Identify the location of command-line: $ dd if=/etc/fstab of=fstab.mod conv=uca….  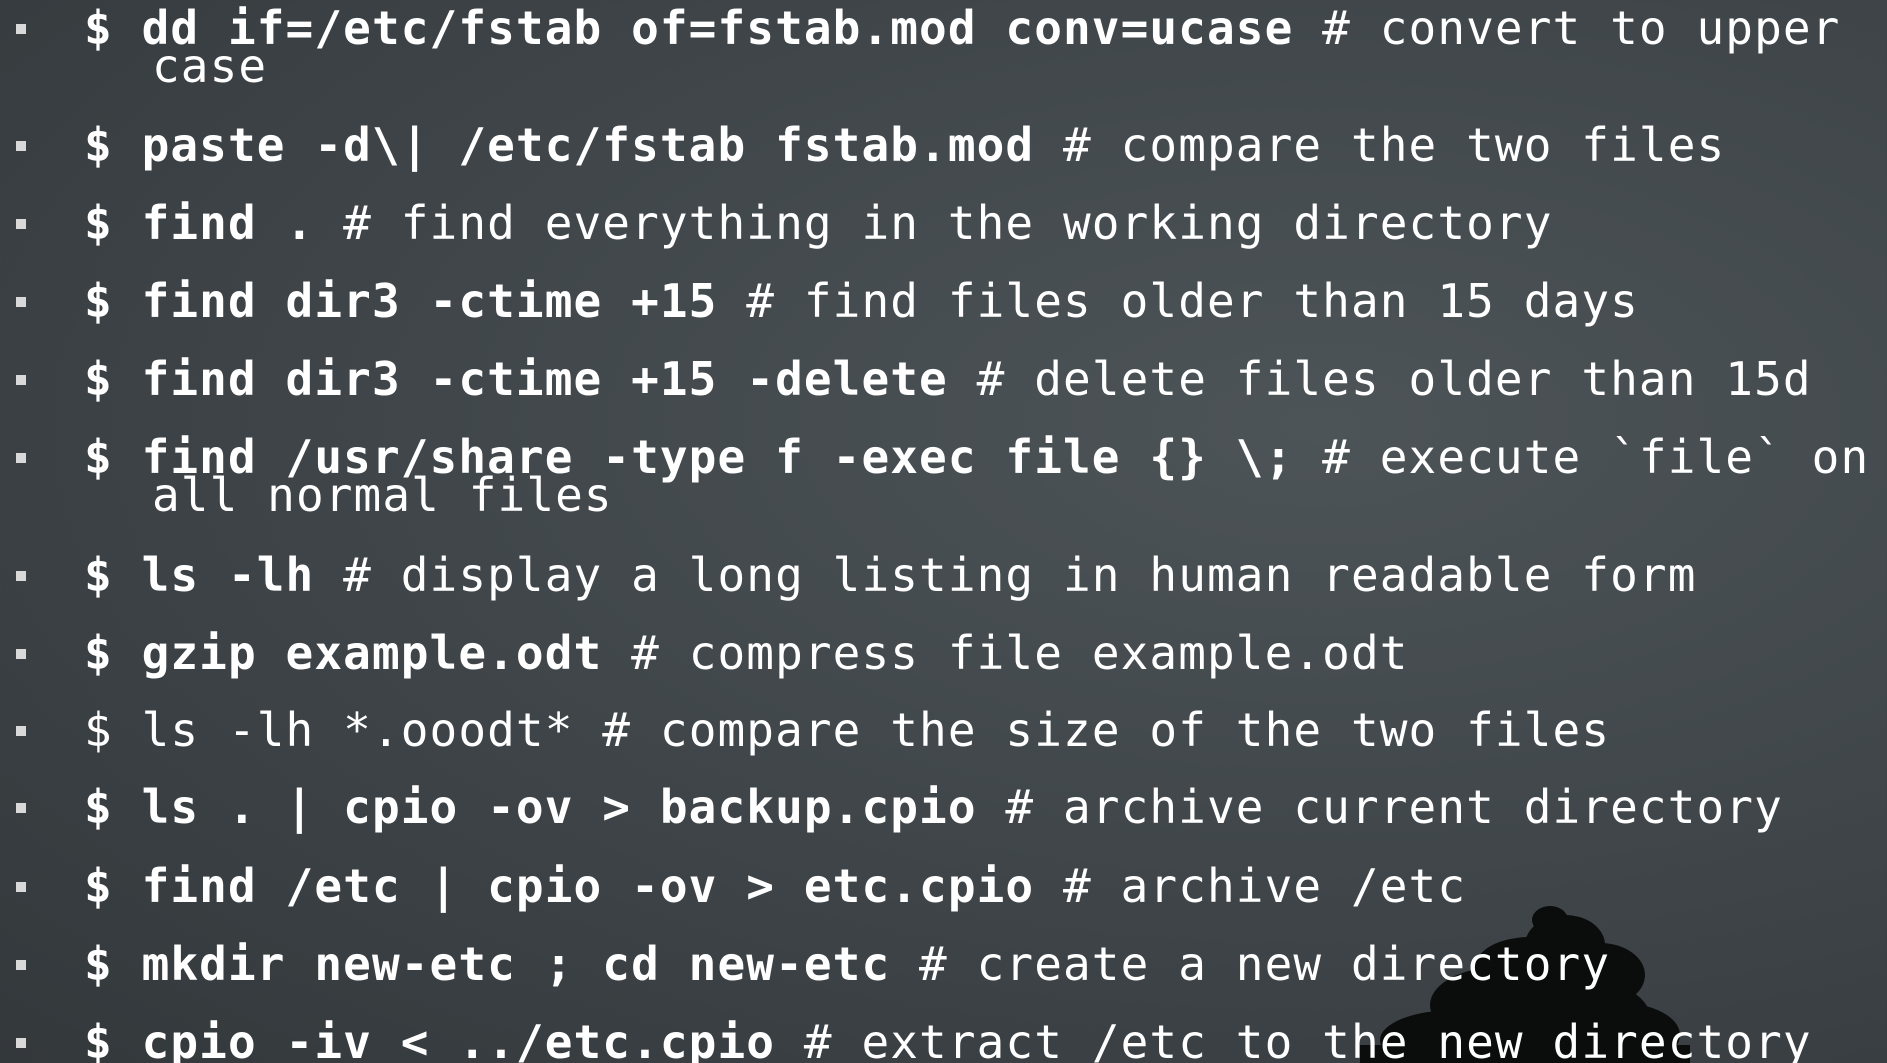
(962, 28).